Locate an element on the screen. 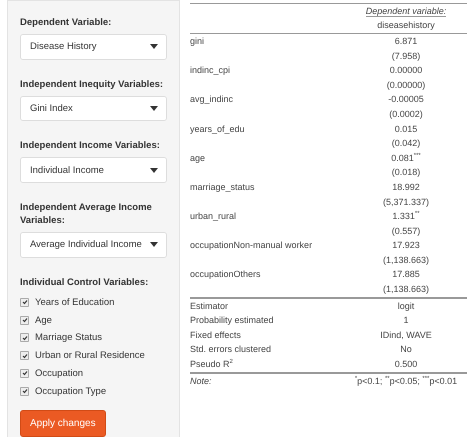 The height and width of the screenshot is (437, 467). table-cell-text: 0.081$^{***}$ is located at coordinates (406, 158).